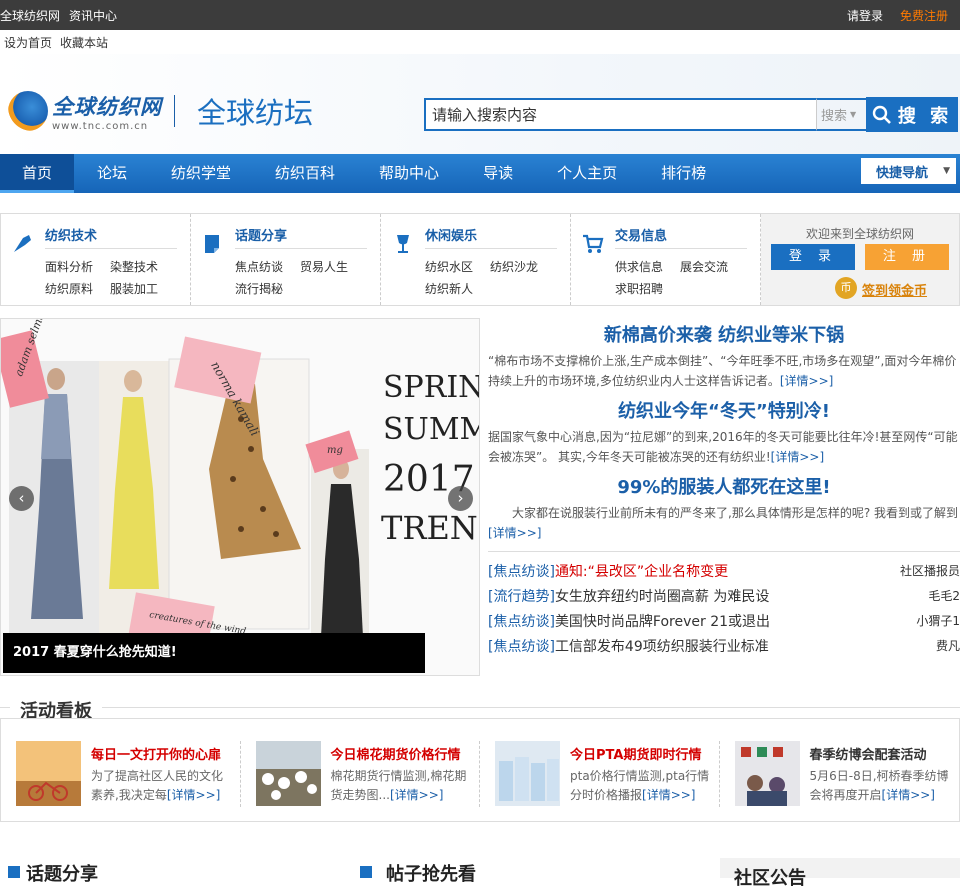 The width and height of the screenshot is (960, 890). I want to click on activity-thumbnail, so click(767, 773).